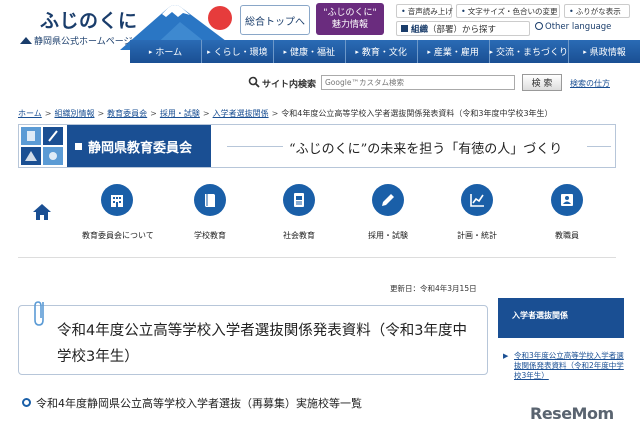  I want to click on furigana-label: ふりがな表示, so click(598, 11).